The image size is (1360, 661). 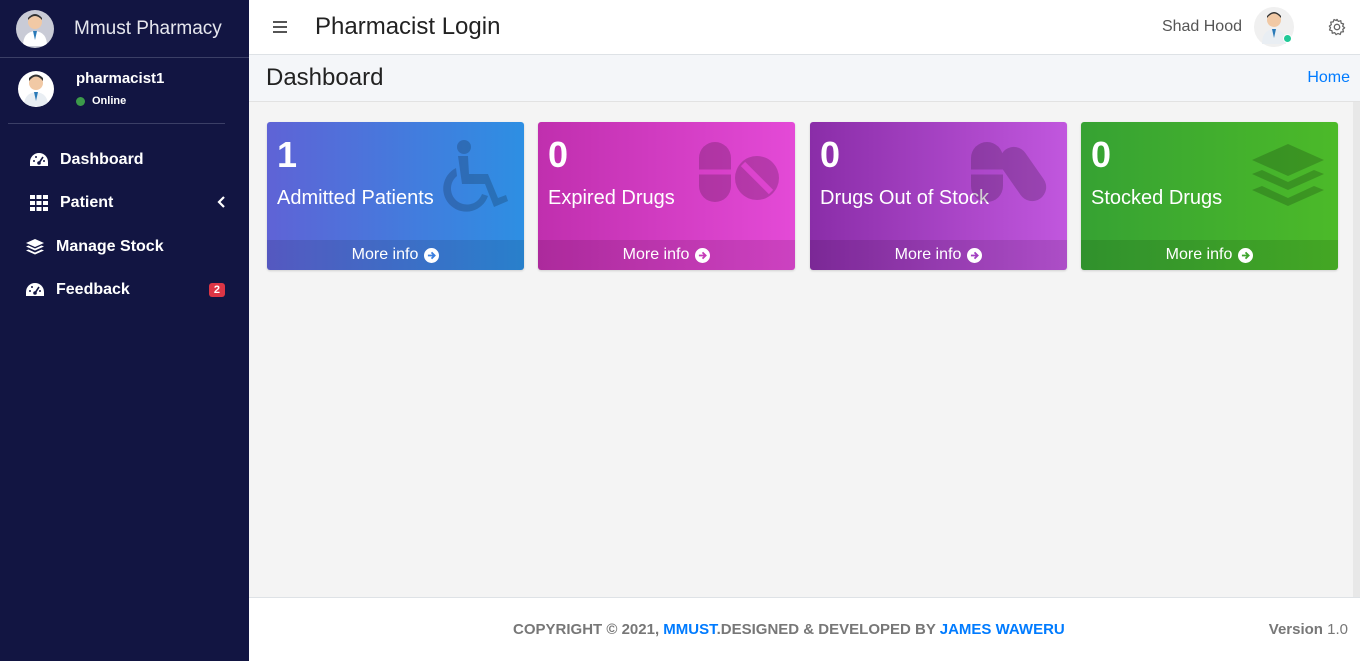 What do you see at coordinates (39, 203) in the screenshot?
I see `grid-icon` at bounding box center [39, 203].